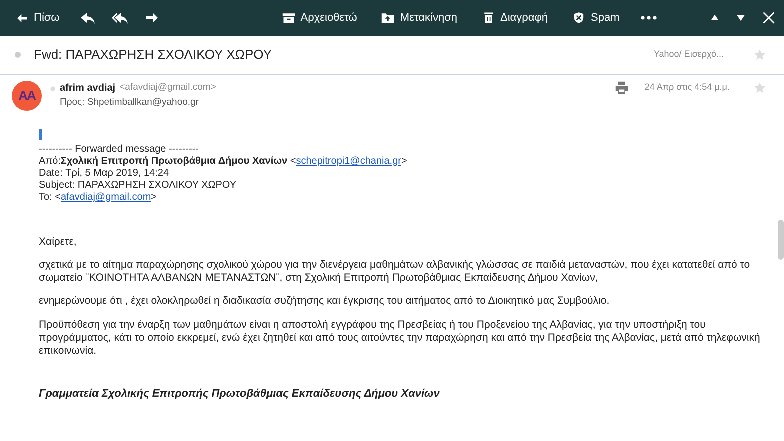  I want to click on close-icon, so click(769, 18).